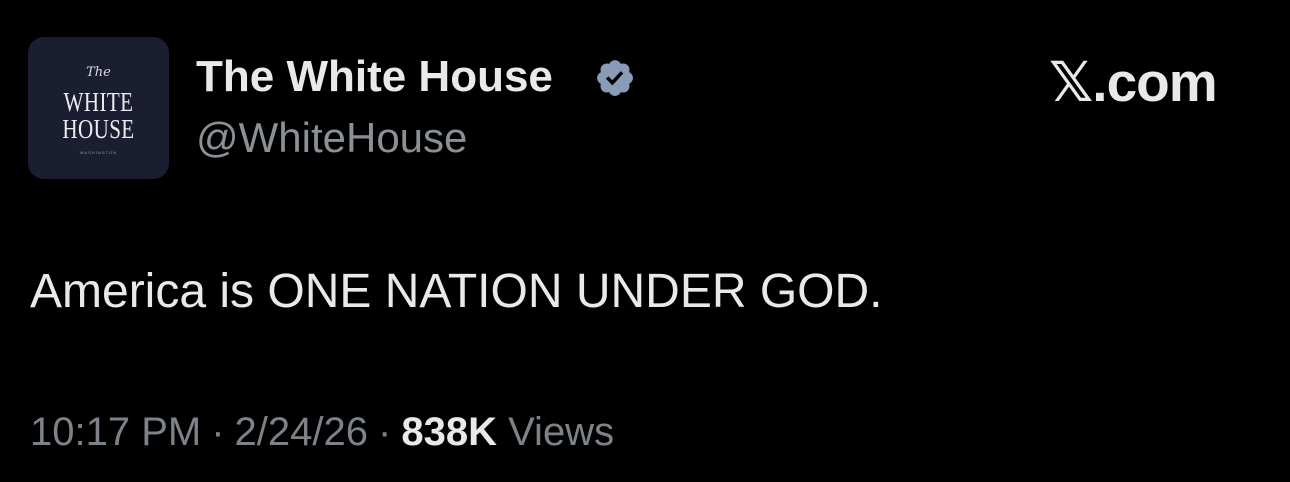 Image resolution: width=1290 pixels, height=482 pixels. Describe the element at coordinates (98, 108) in the screenshot. I see `avatar: The WHITE HOUSE WASHINGTON` at that location.